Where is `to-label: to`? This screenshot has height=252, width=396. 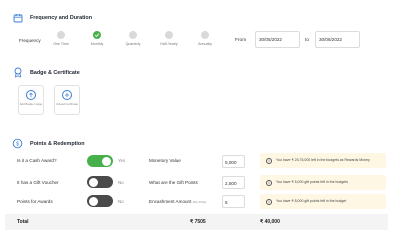
to-label: to is located at coordinates (307, 40).